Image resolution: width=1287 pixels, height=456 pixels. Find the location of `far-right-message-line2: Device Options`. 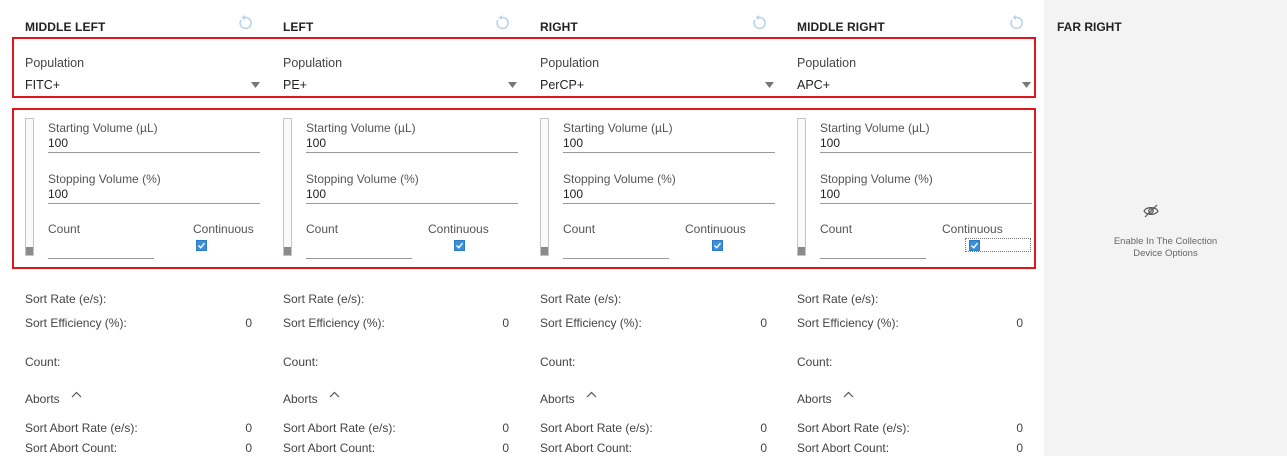

far-right-message-line2: Device Options is located at coordinates (1165, 253).